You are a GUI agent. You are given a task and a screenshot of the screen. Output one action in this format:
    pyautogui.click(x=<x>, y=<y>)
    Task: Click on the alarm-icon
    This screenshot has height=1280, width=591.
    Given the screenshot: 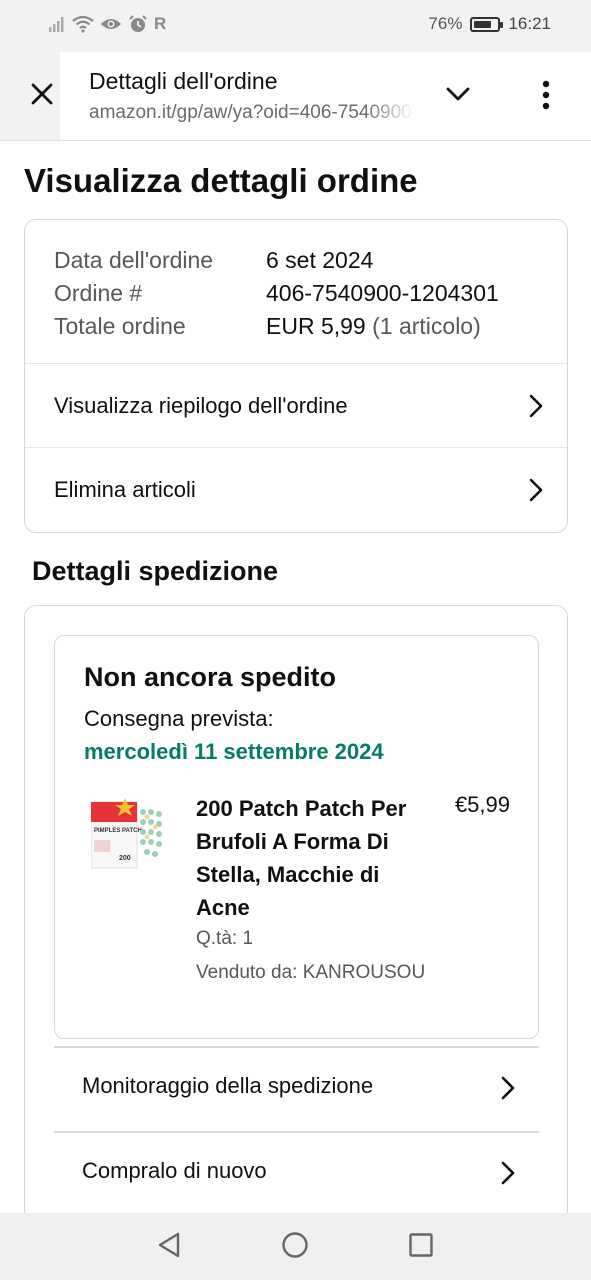 What is the action you would take?
    pyautogui.click(x=138, y=23)
    